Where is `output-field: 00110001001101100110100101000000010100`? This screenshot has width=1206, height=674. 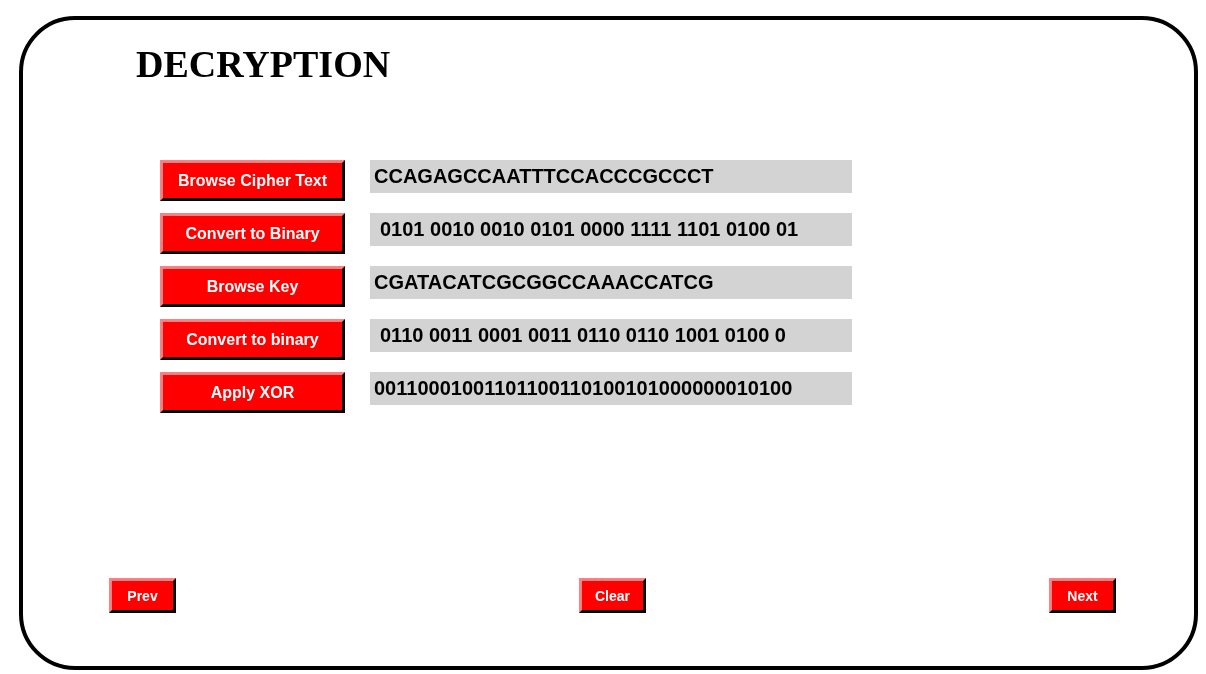 output-field: 00110001001101100110100101000000010100 is located at coordinates (611, 388).